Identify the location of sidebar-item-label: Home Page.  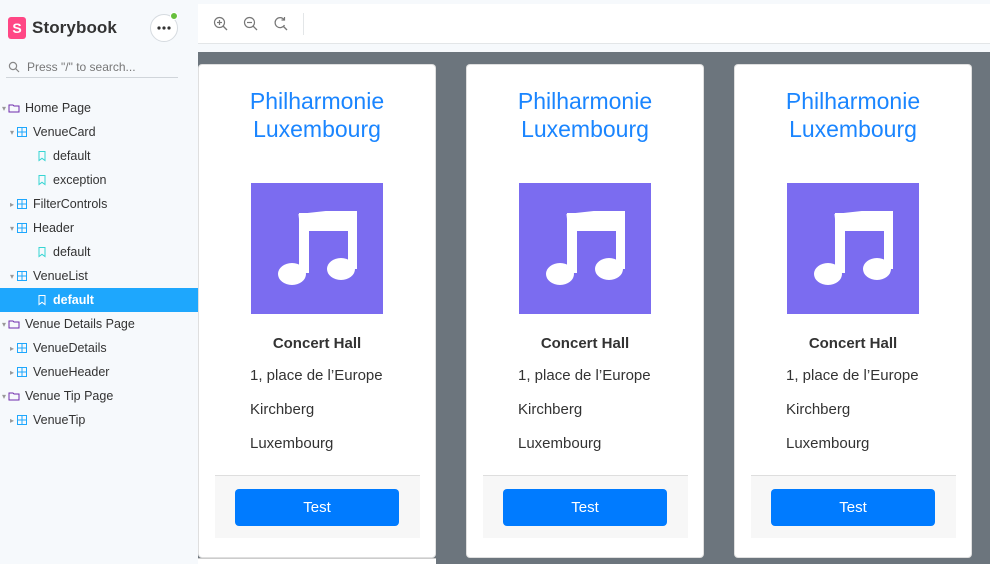
(58, 108).